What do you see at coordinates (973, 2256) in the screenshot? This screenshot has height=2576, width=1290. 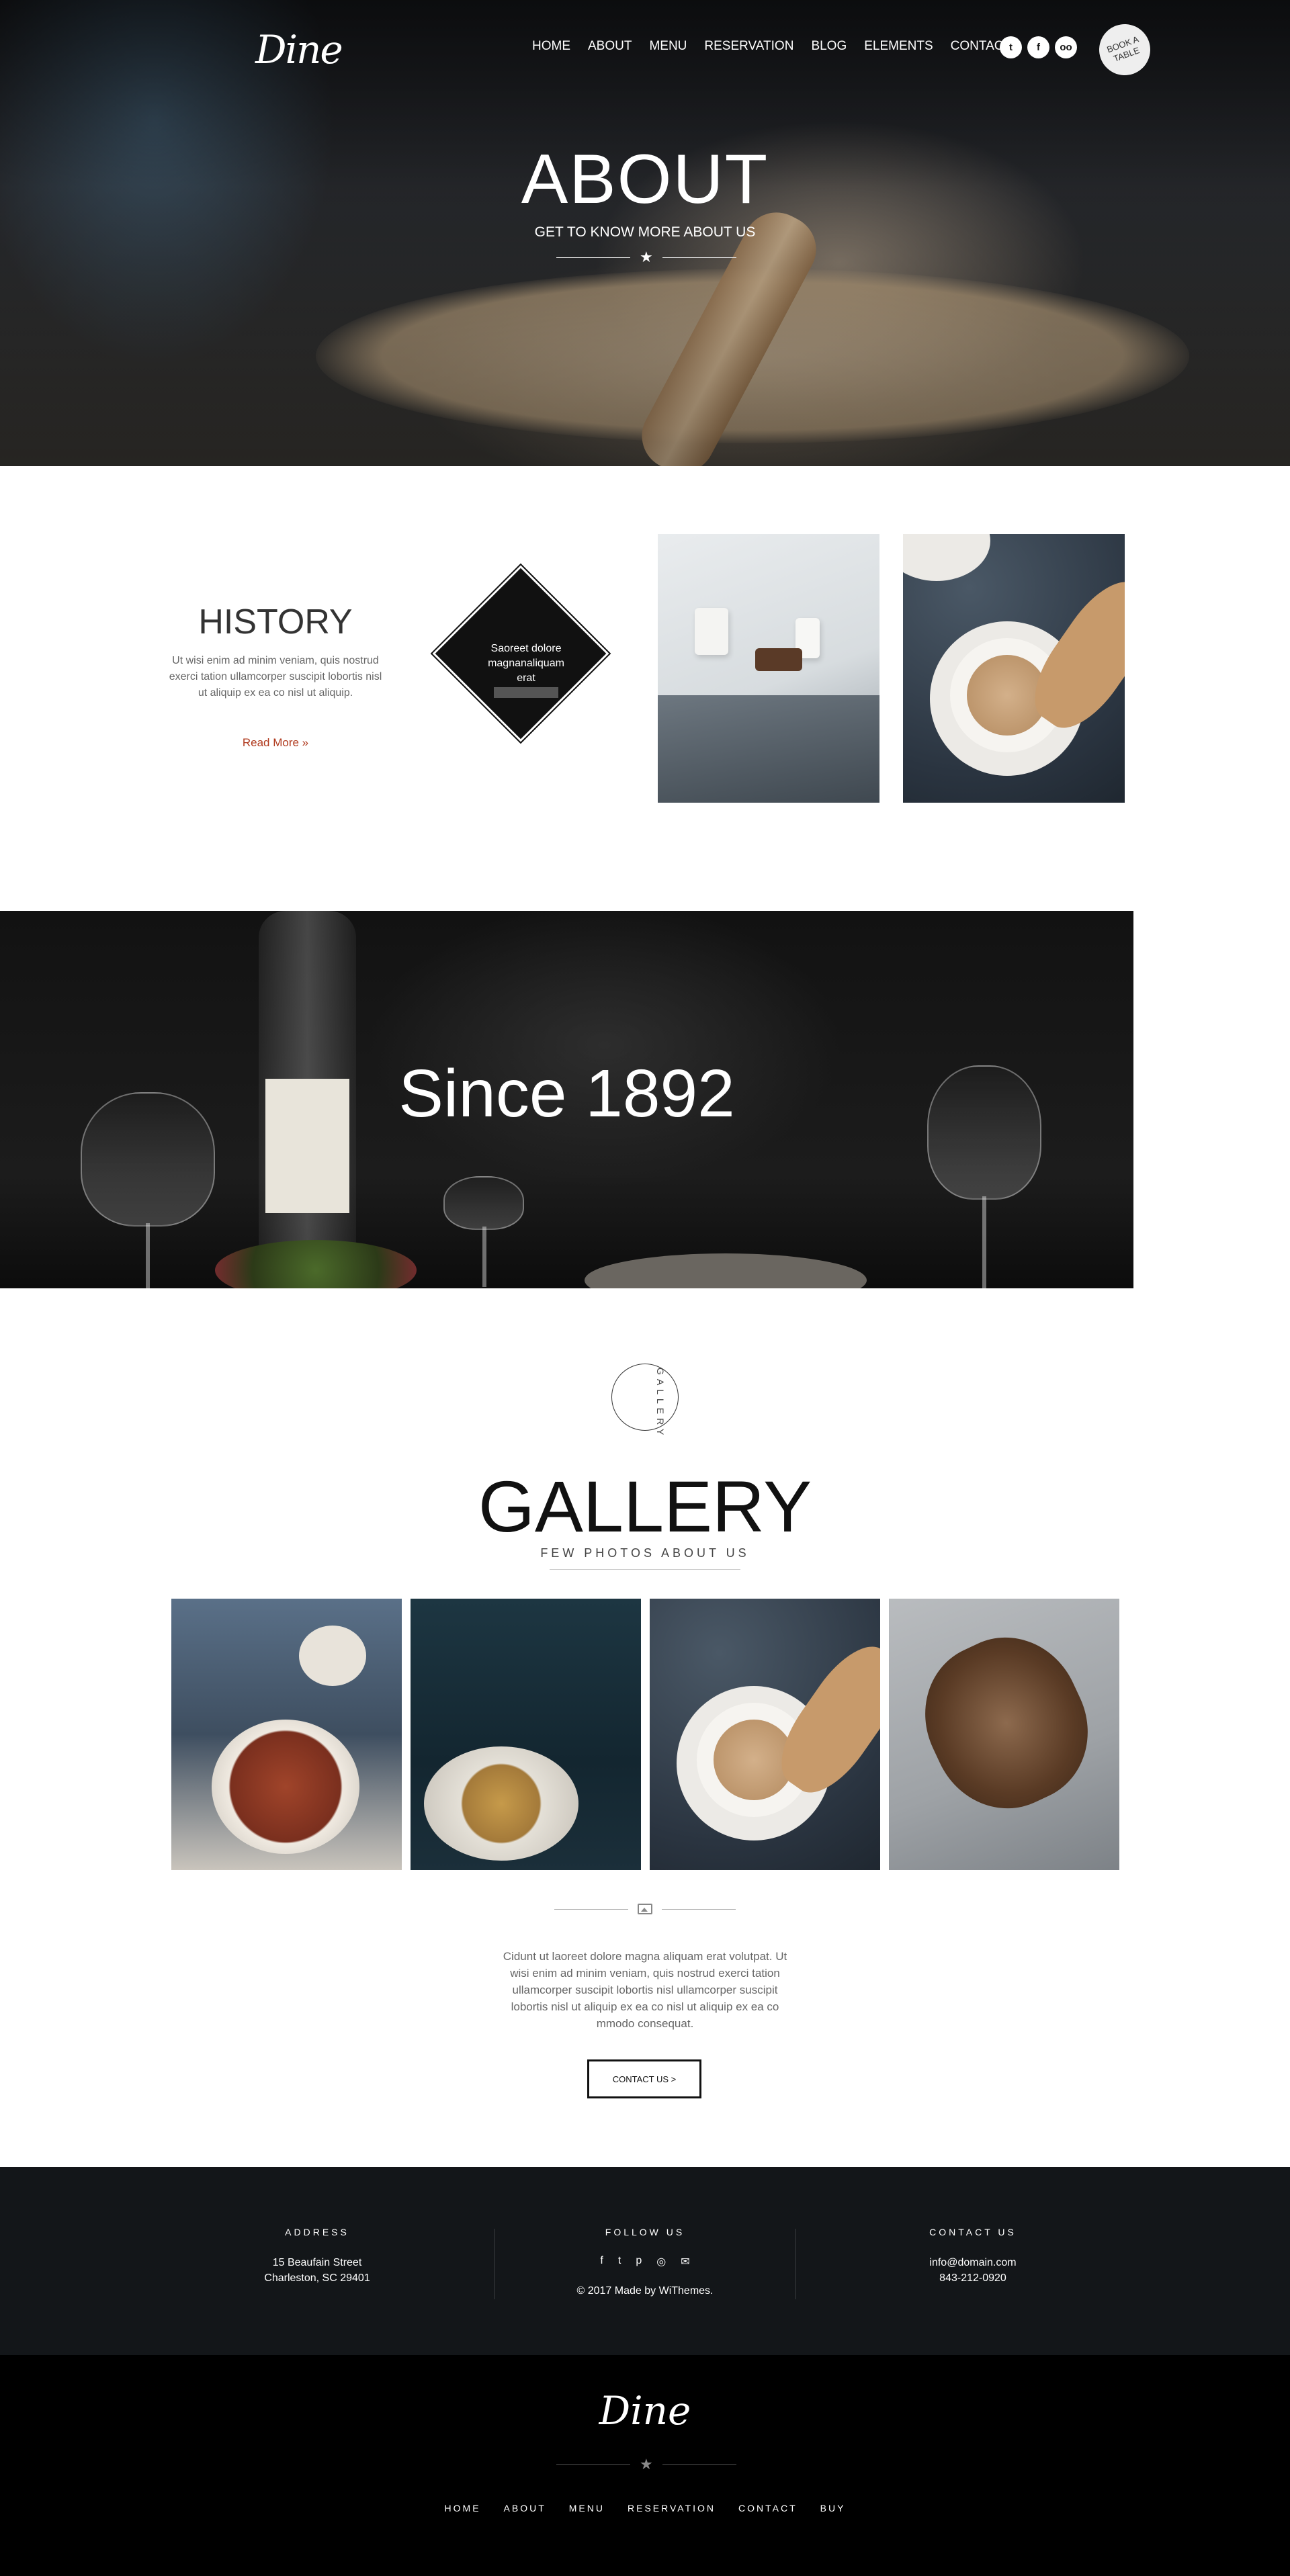 I see `footer-contact: CONTACT US info@domain.com 843-212-0920` at bounding box center [973, 2256].